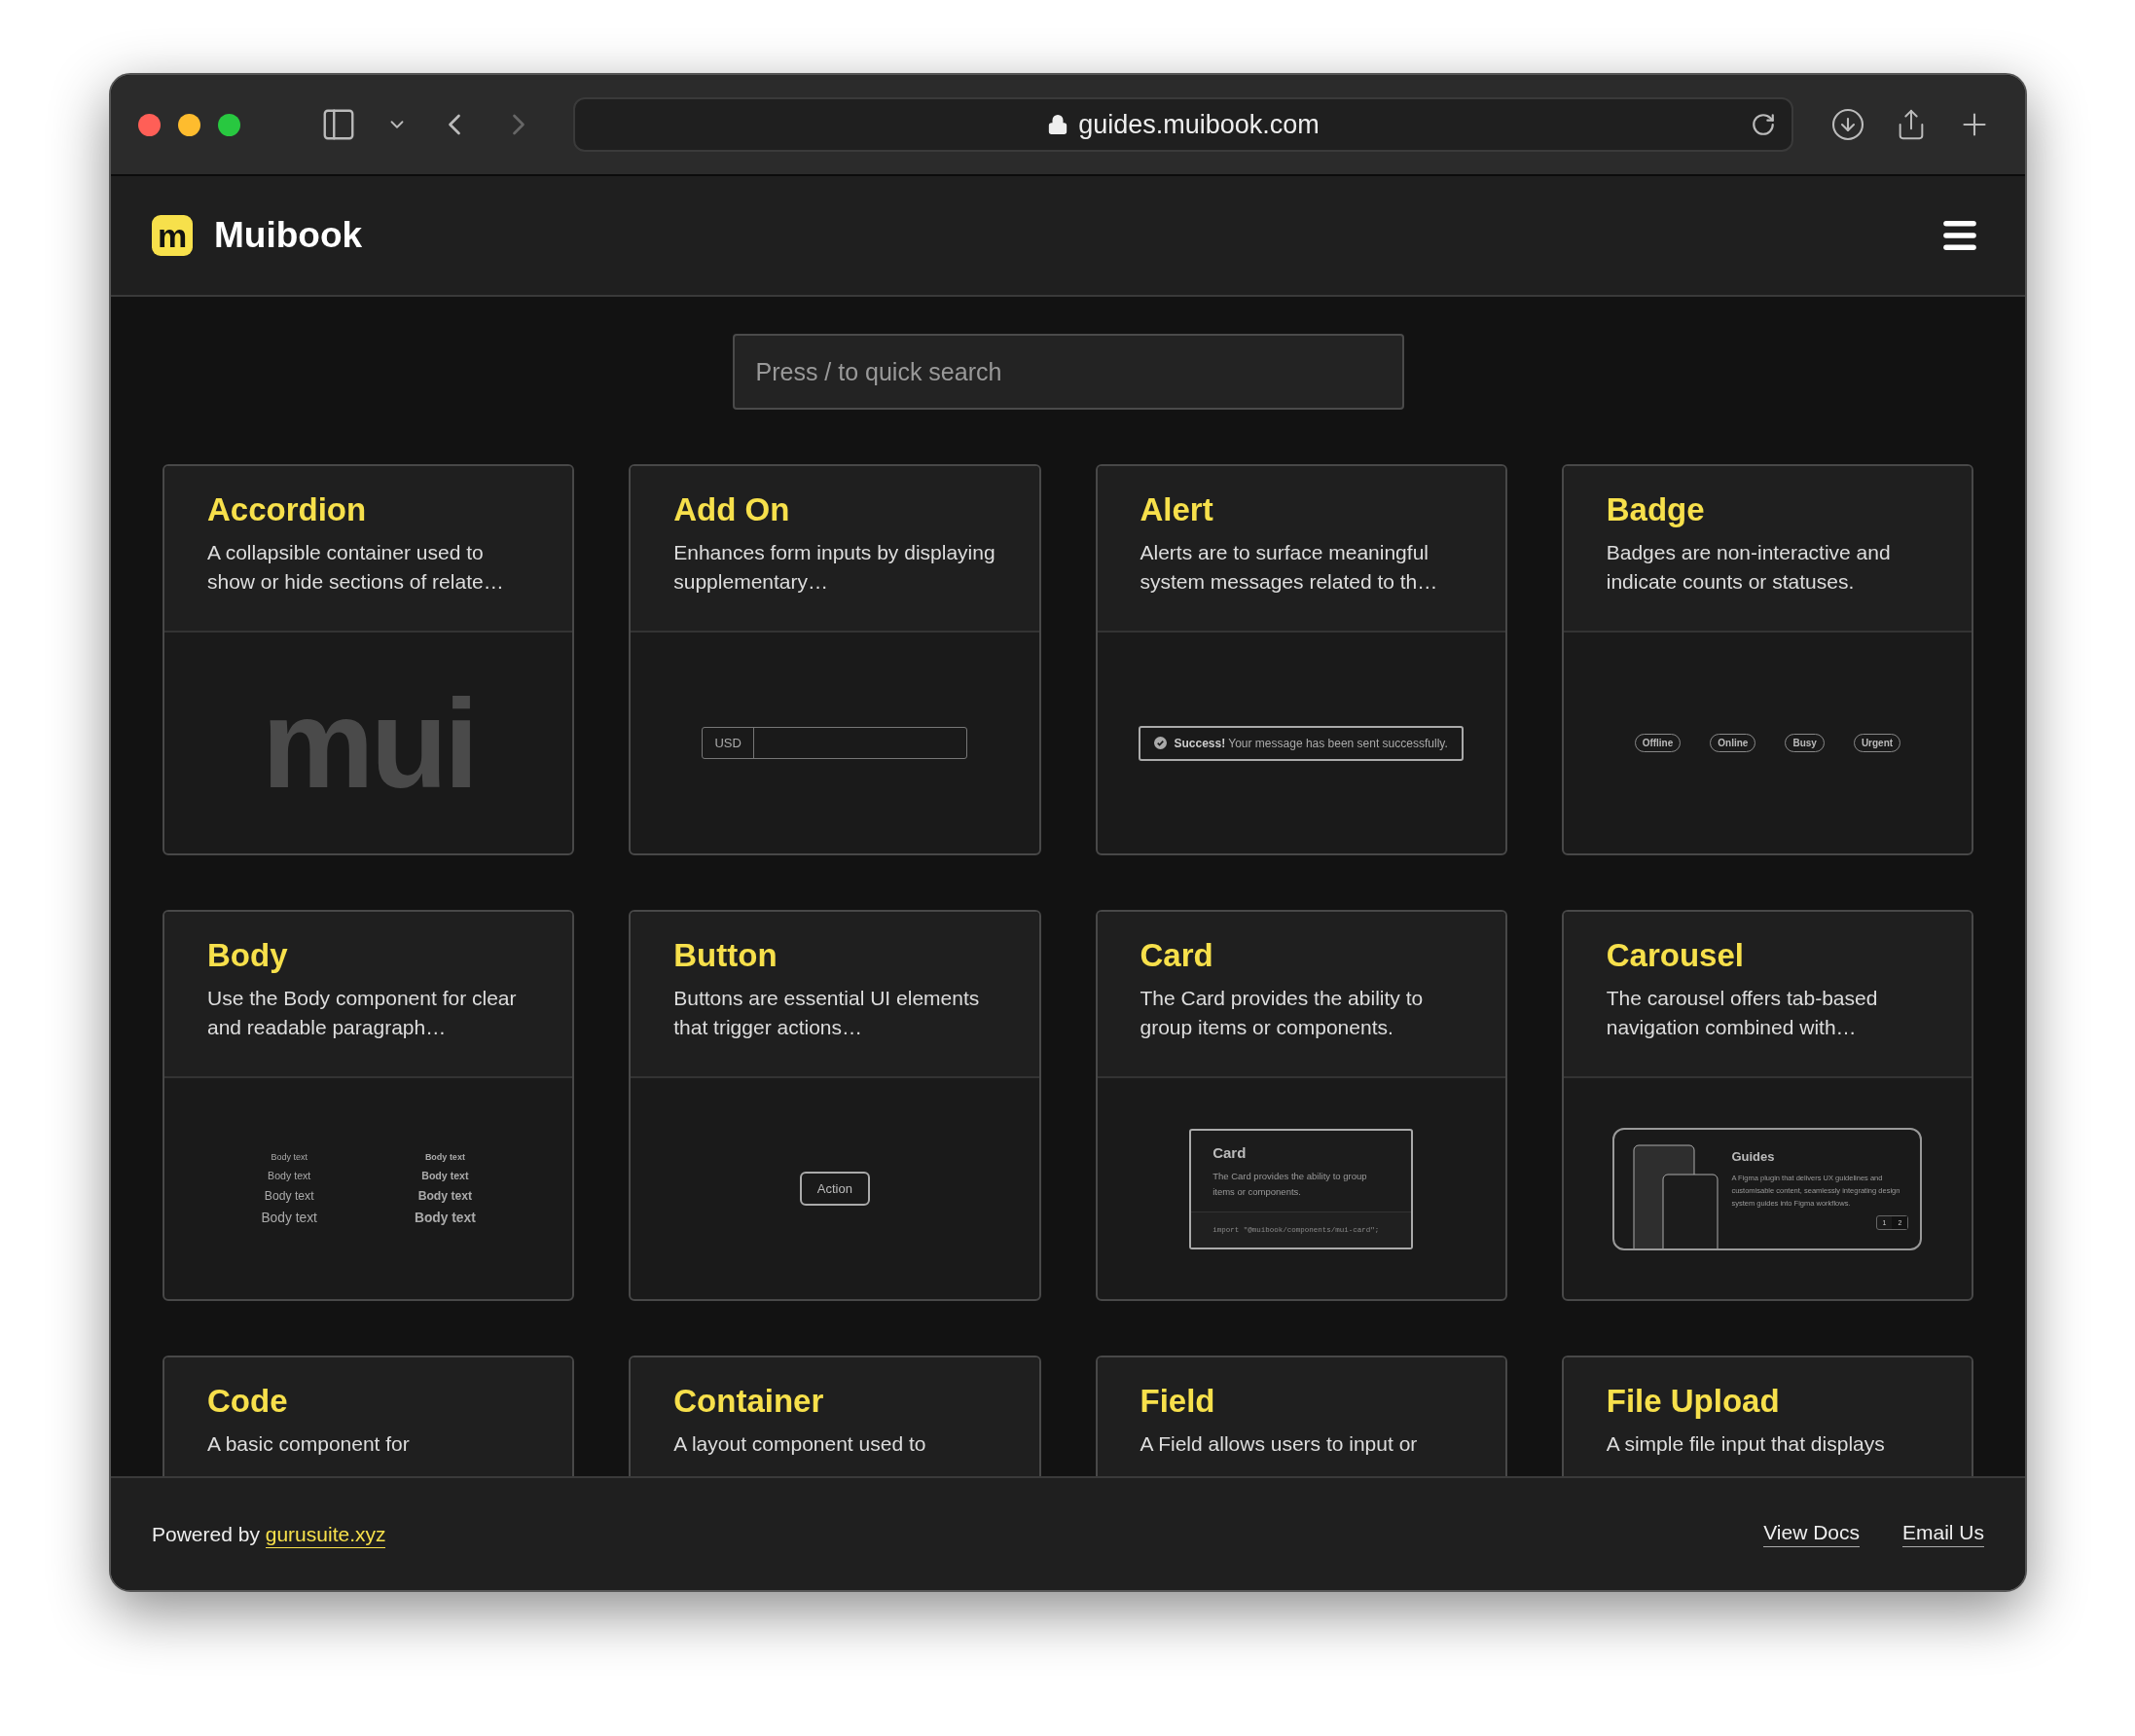  I want to click on minimize-icon, so click(189, 125).